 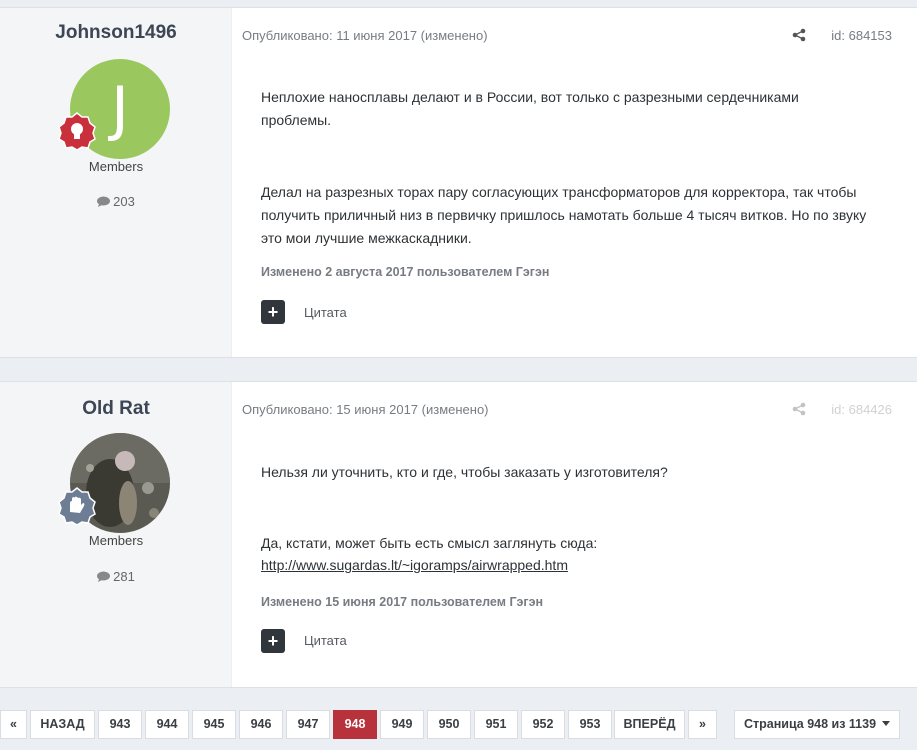 What do you see at coordinates (649, 724) in the screenshot?
I see `next-page-button: ВПЕРЁД` at bounding box center [649, 724].